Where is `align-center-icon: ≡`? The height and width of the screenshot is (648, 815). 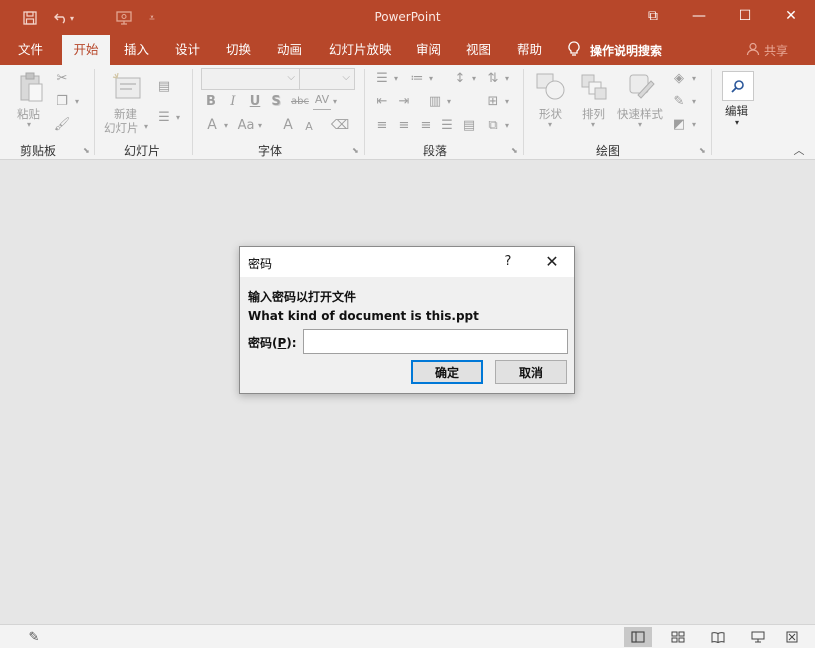 align-center-icon: ≡ is located at coordinates (404, 125).